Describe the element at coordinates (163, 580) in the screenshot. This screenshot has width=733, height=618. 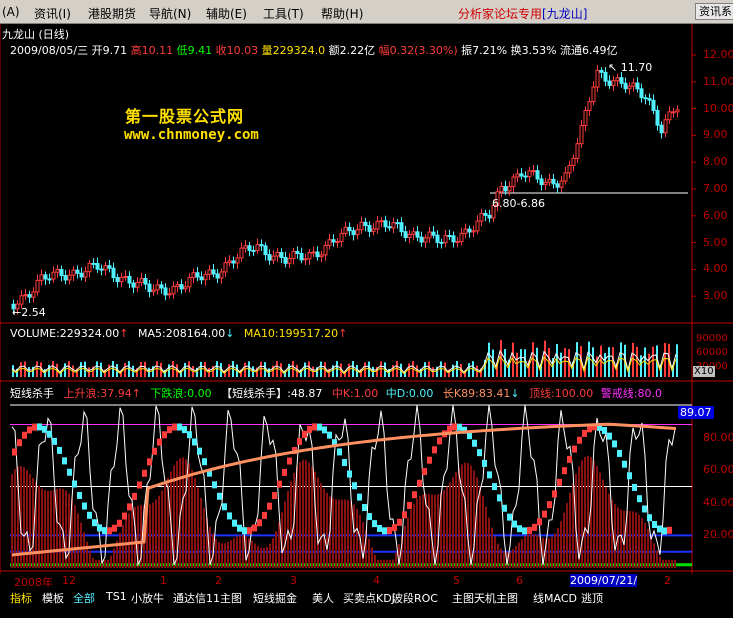
I see `time-axis-label: 1` at that location.